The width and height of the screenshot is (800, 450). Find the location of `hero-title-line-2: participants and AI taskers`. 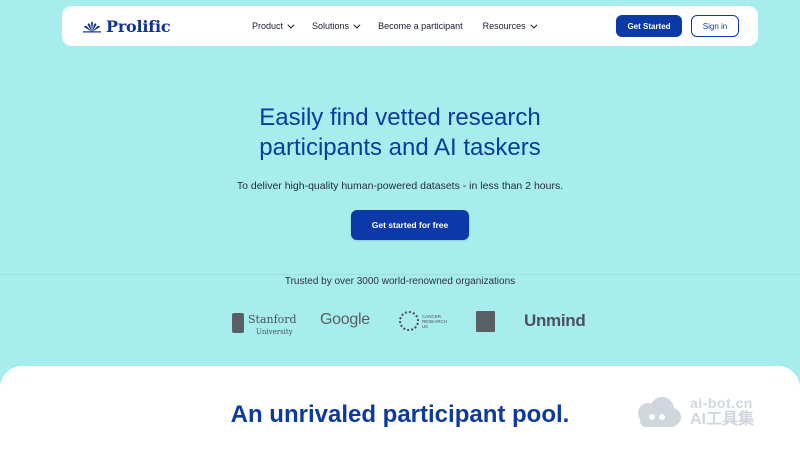

hero-title-line-2: participants and AI taskers is located at coordinates (400, 147).